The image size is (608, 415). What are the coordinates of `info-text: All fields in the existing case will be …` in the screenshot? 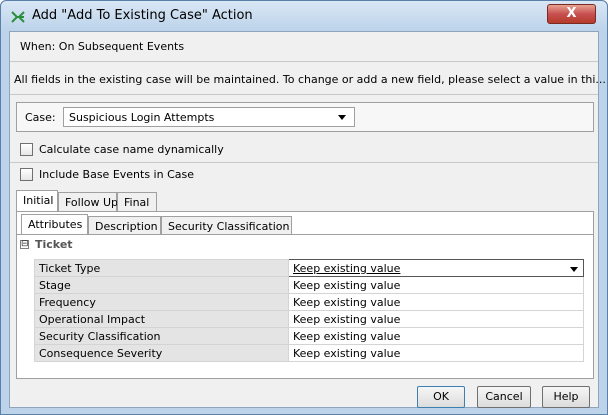 It's located at (310, 79).